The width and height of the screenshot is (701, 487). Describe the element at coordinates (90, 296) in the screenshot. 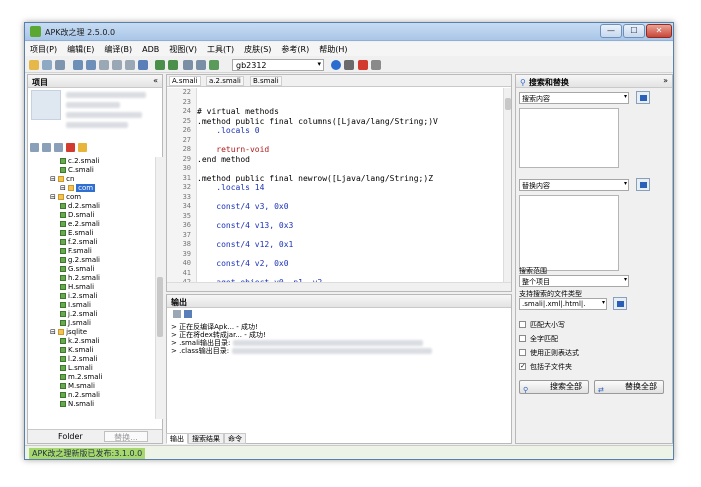

I see `tree-file: i.2.smali` at that location.